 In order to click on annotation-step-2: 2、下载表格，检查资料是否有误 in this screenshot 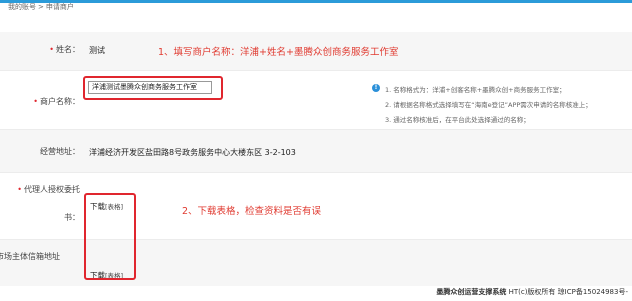, I will do `click(252, 211)`.